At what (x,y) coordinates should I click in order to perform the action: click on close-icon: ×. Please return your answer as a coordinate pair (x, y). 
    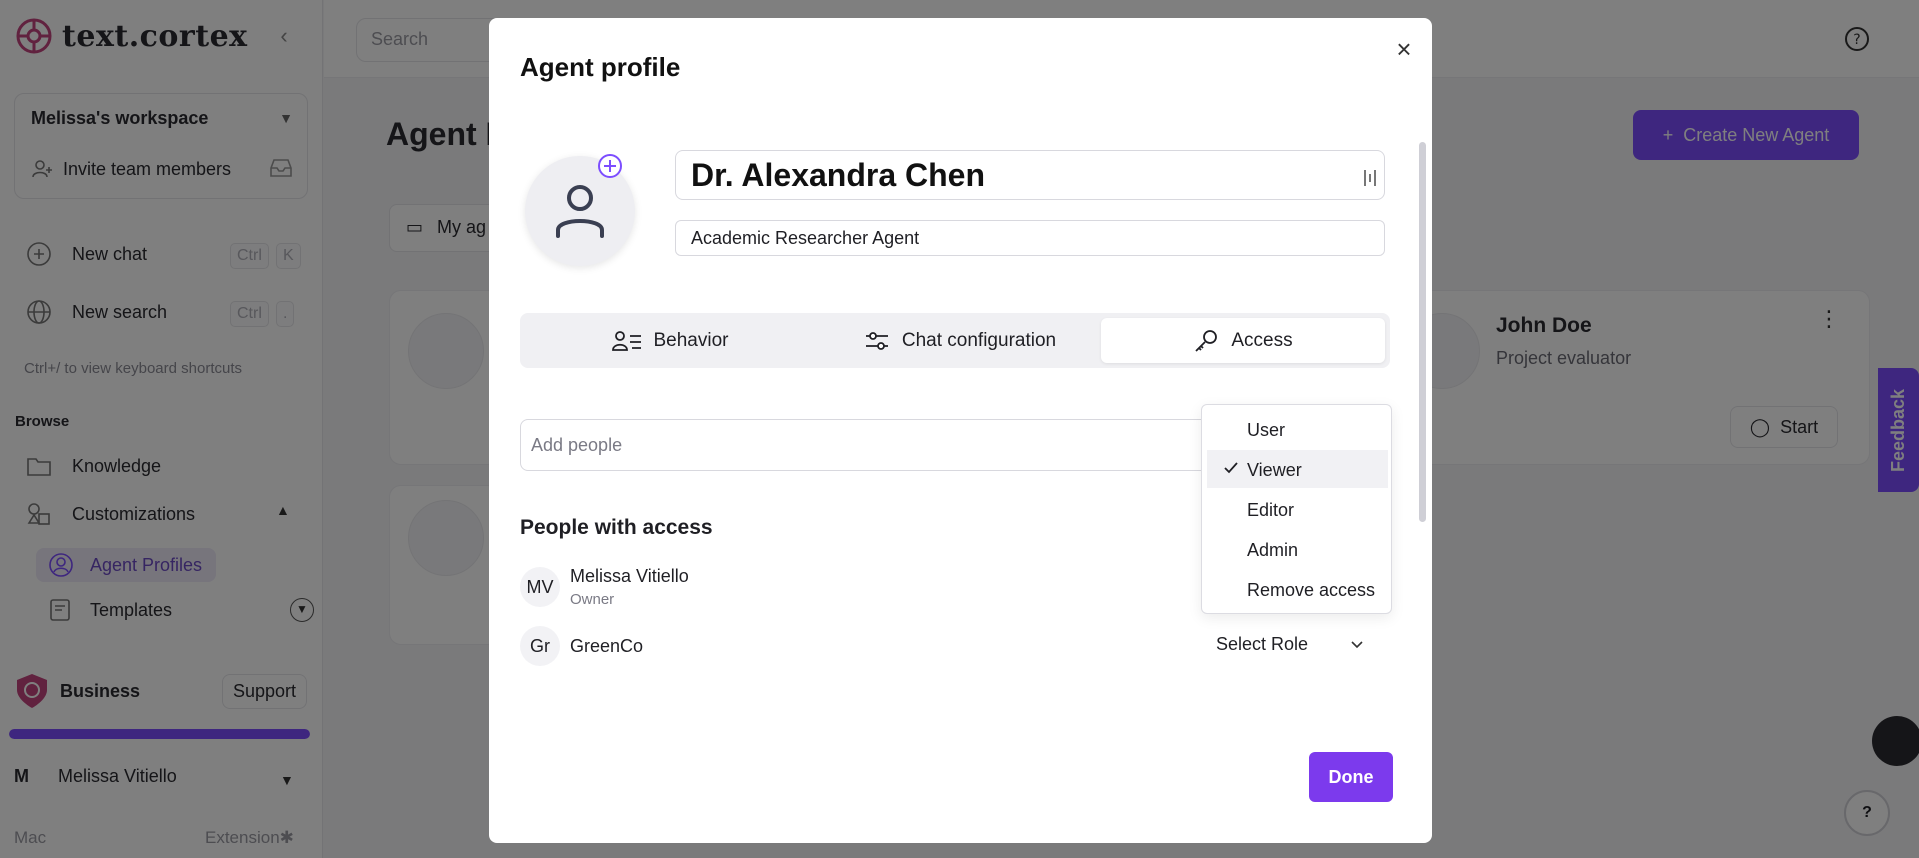
    Looking at the image, I should click on (1404, 49).